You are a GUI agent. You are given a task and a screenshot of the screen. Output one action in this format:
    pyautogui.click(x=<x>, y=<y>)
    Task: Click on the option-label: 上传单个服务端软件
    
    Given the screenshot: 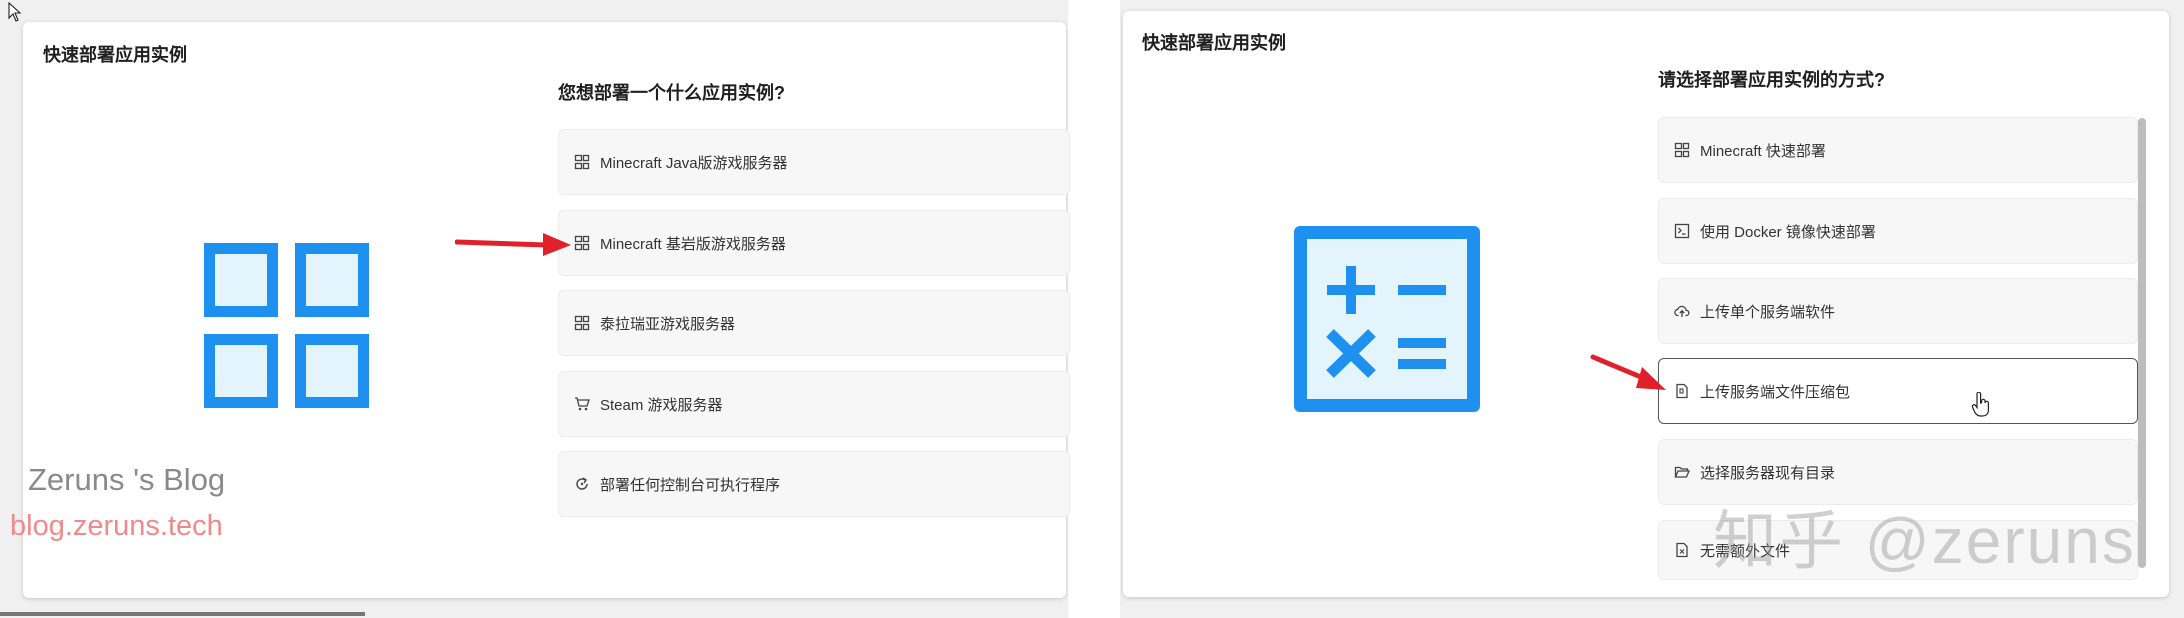 What is the action you would take?
    pyautogui.click(x=1768, y=312)
    